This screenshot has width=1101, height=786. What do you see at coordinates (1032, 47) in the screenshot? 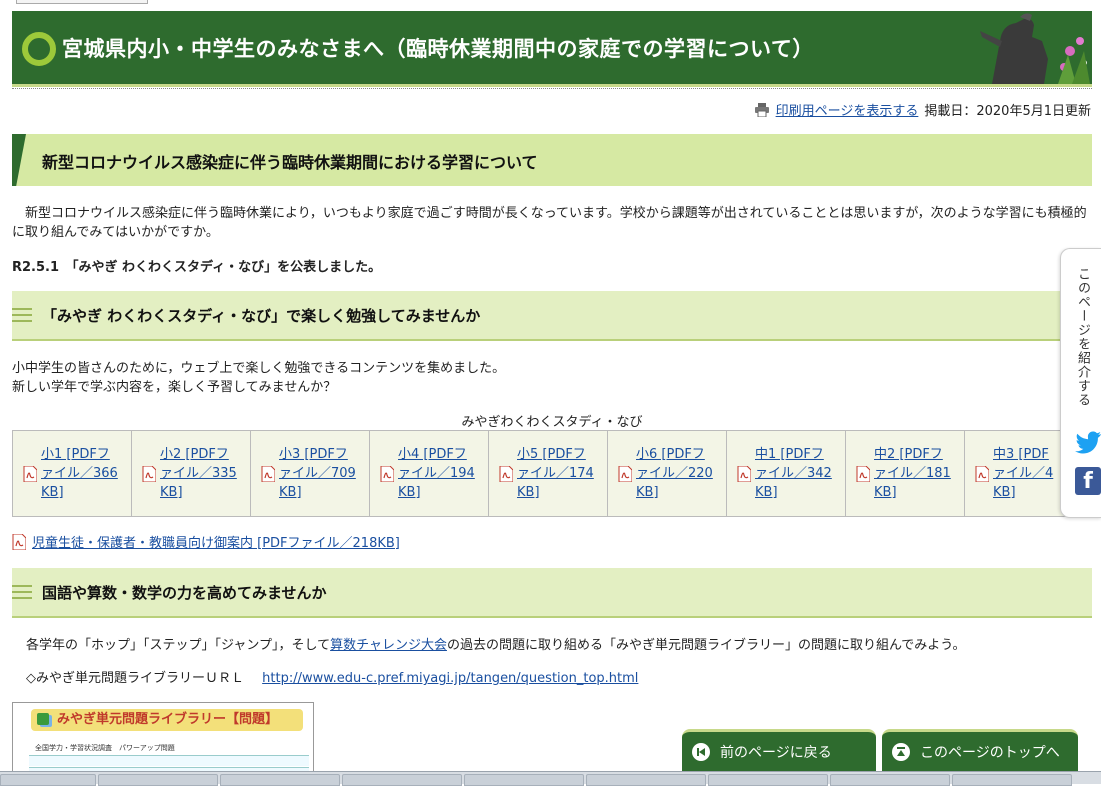
I see `statue-illustration` at bounding box center [1032, 47].